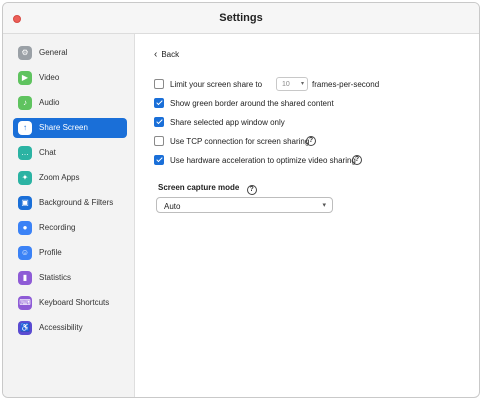  I want to click on sidebar-item-label: Background & Filters, so click(76, 202).